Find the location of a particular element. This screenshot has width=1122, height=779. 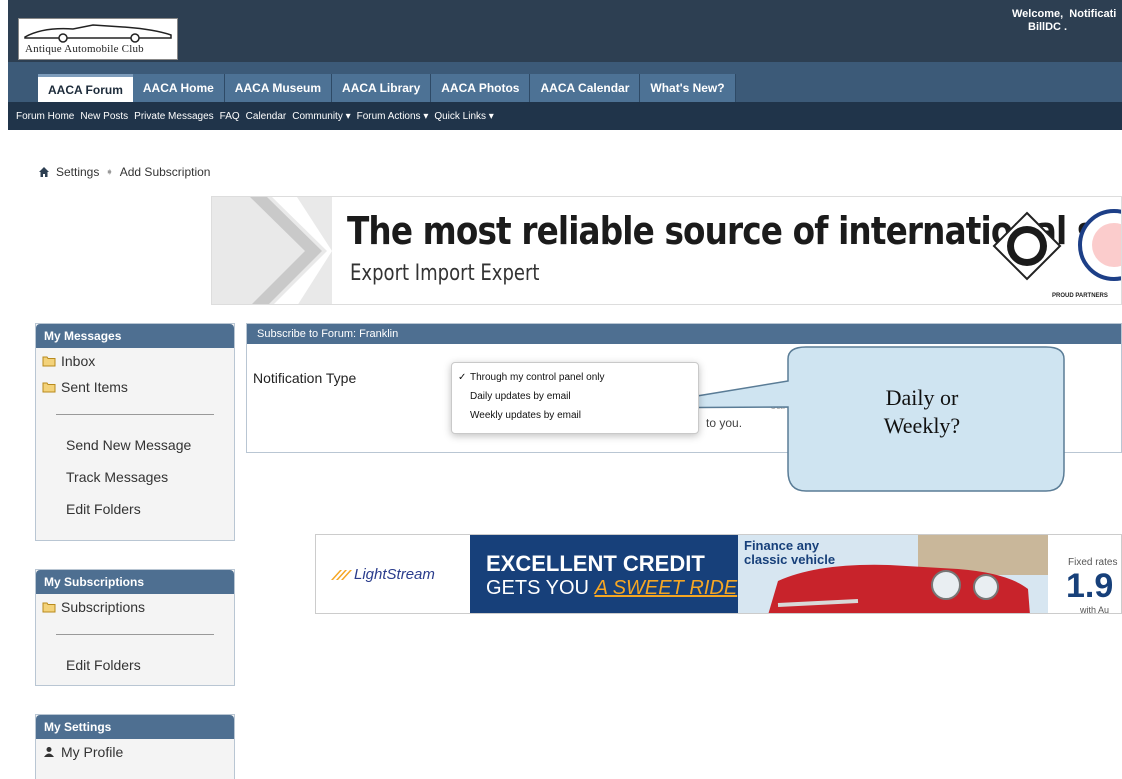

my-messages-heading: My Messages is located at coordinates (135, 336).